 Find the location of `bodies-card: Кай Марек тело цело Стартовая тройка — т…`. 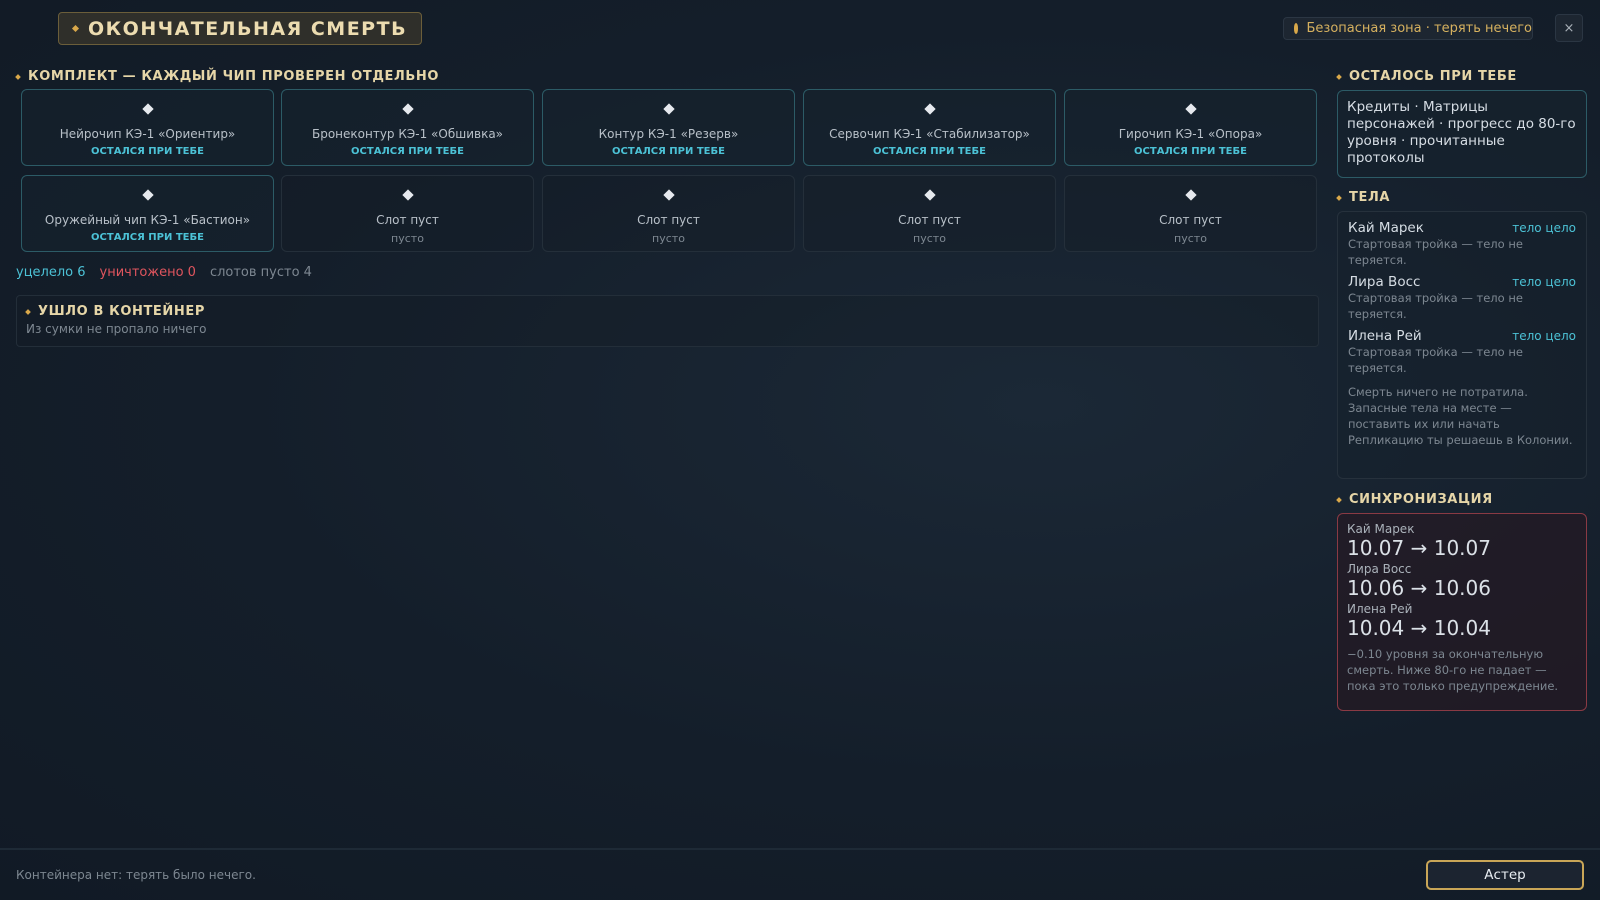

bodies-card: Кай Марек тело цело Стартовая тройка — т… is located at coordinates (1462, 345).